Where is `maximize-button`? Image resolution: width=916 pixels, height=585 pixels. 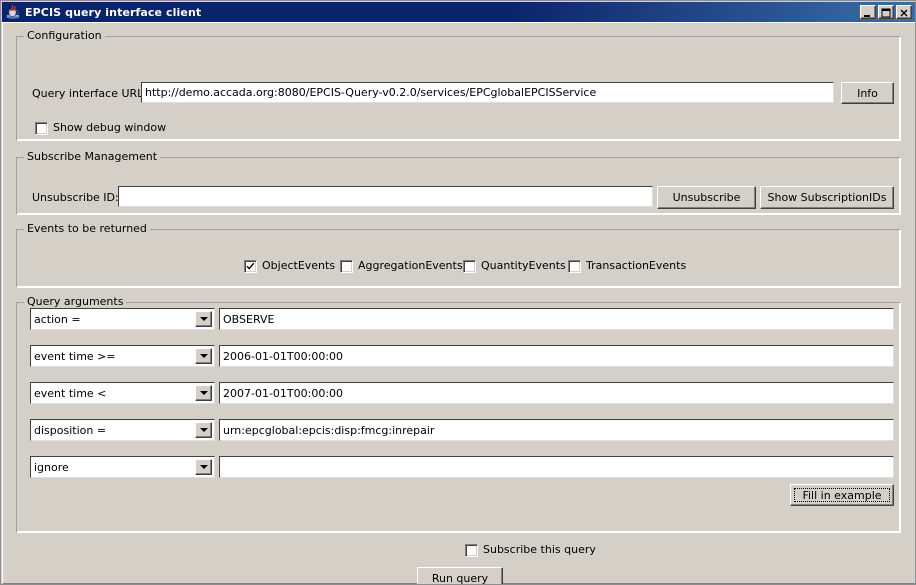
maximize-button is located at coordinates (886, 12).